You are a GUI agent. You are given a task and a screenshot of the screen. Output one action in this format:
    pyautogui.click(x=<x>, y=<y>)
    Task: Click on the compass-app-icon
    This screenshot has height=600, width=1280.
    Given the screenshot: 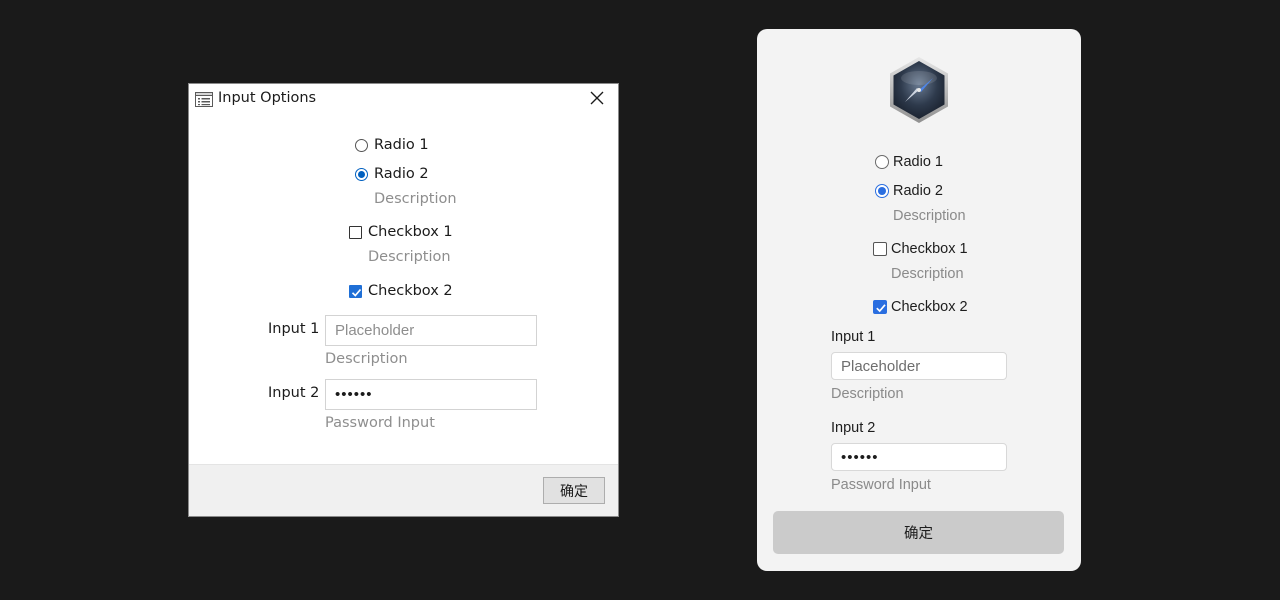 What is the action you would take?
    pyautogui.click(x=919, y=90)
    